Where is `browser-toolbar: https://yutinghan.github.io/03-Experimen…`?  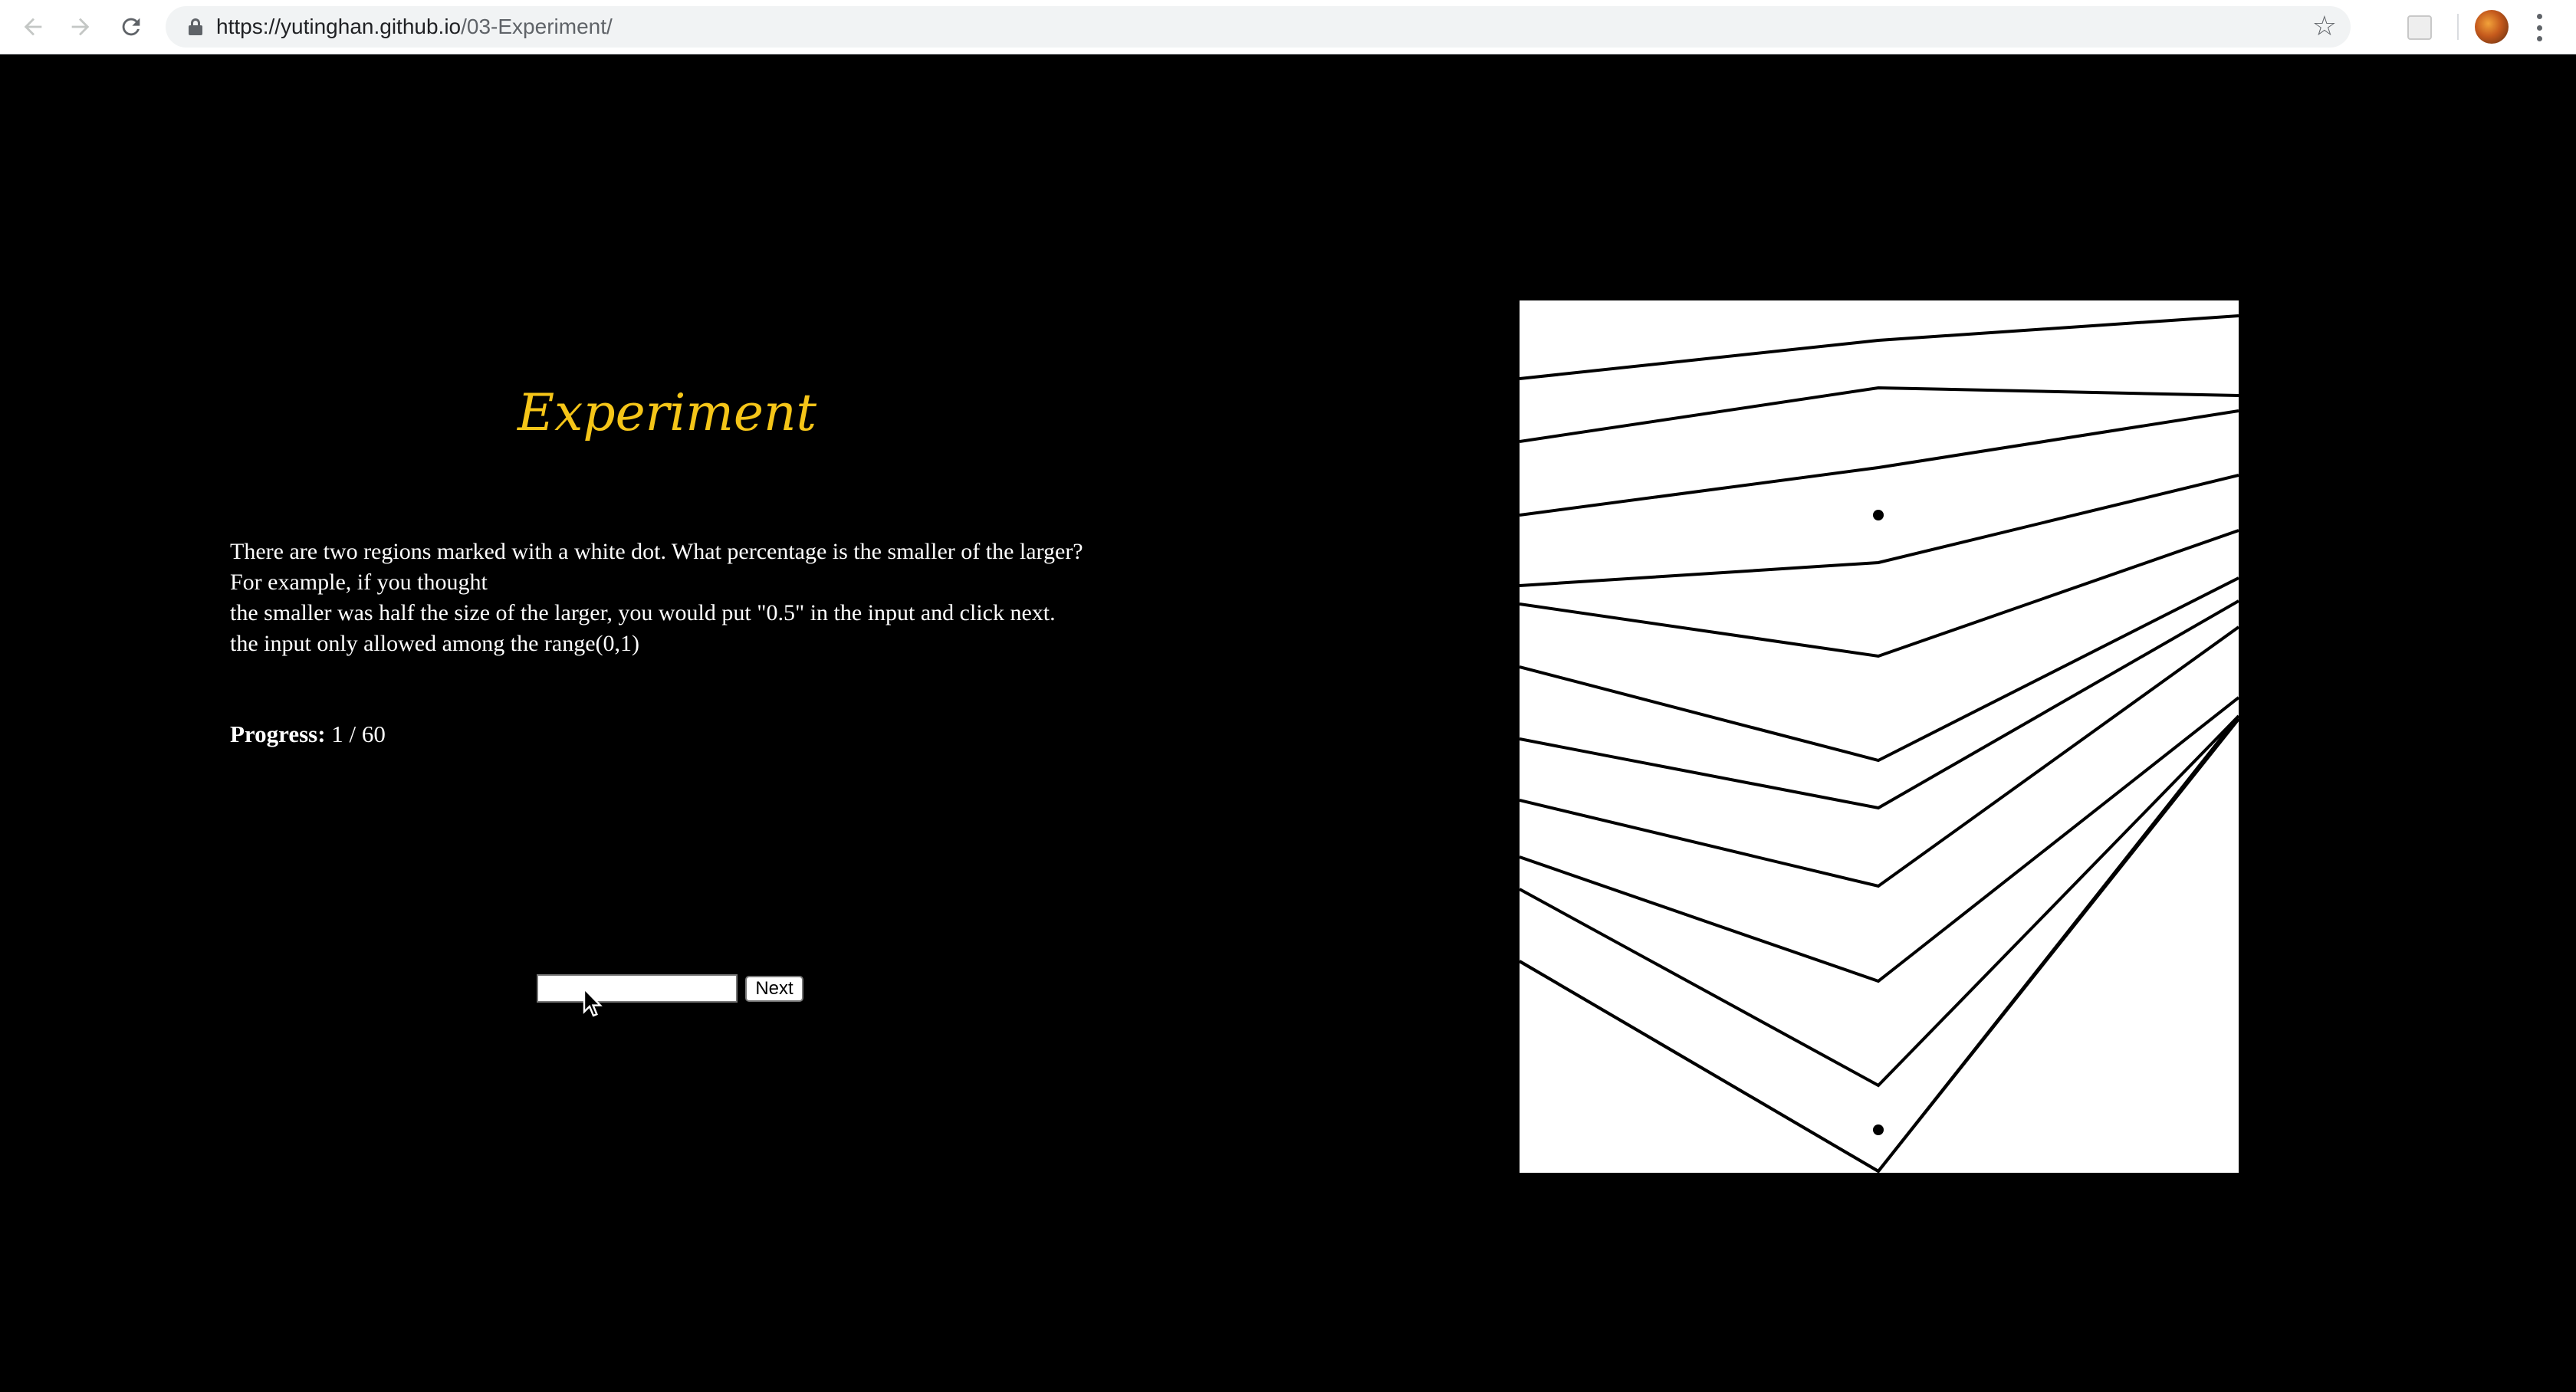 browser-toolbar: https://yutinghan.github.io/03-Experimen… is located at coordinates (1288, 27).